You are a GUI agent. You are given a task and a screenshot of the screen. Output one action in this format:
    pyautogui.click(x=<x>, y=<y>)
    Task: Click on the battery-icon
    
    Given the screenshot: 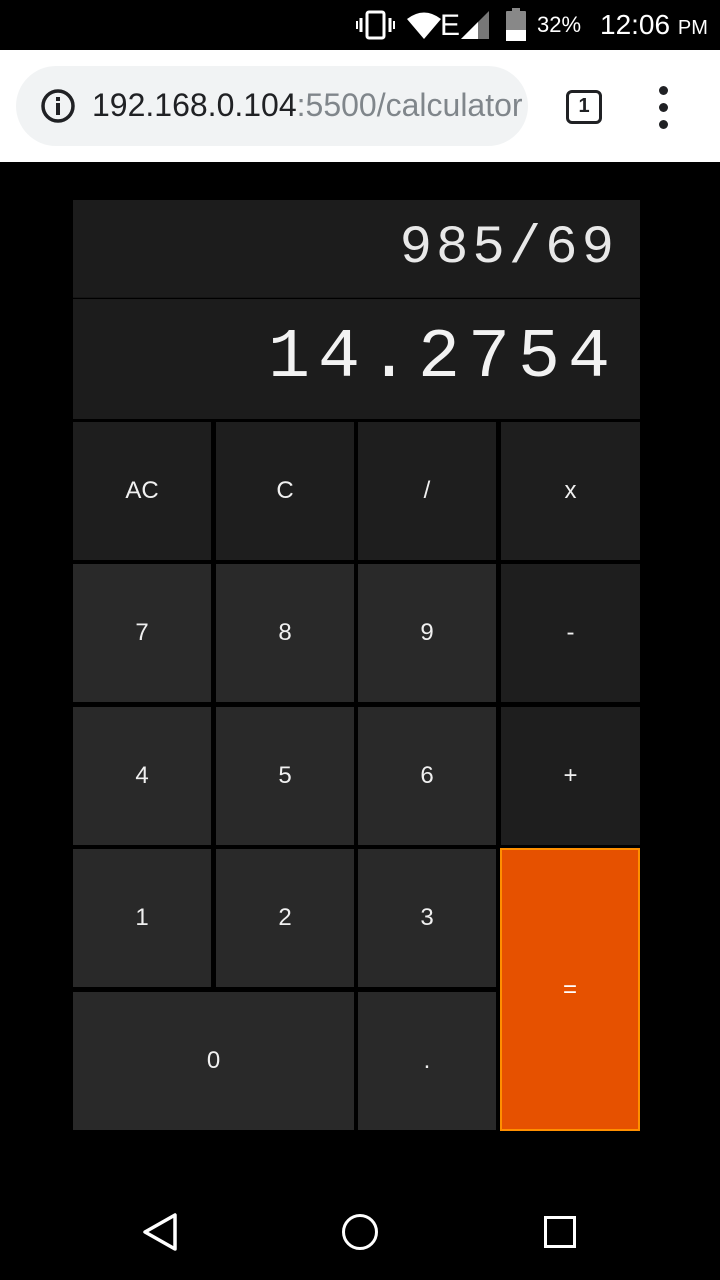 What is the action you would take?
    pyautogui.click(x=516, y=24)
    